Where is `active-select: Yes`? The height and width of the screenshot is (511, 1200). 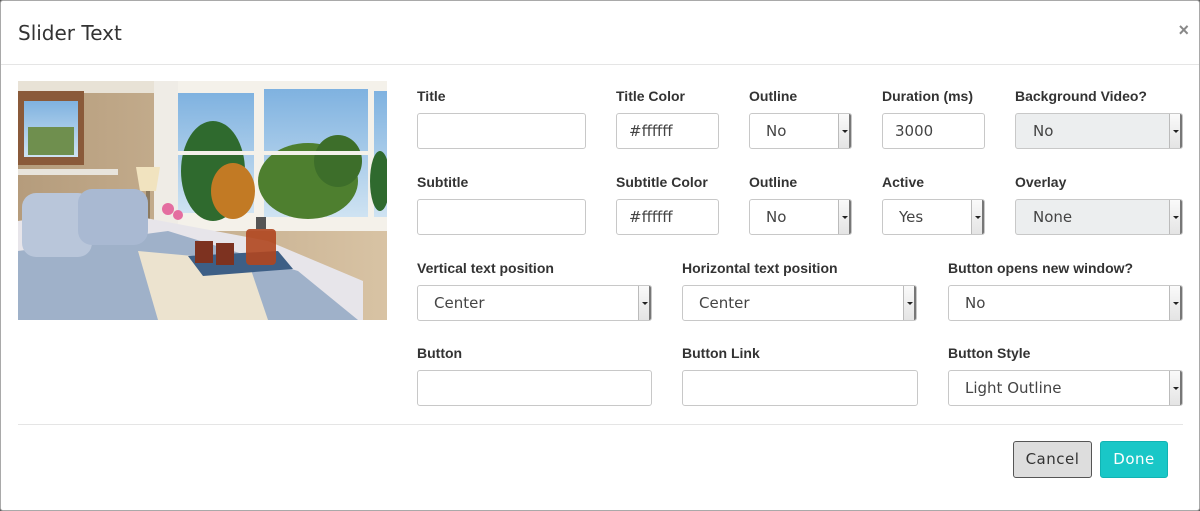
active-select: Yes is located at coordinates (933, 217).